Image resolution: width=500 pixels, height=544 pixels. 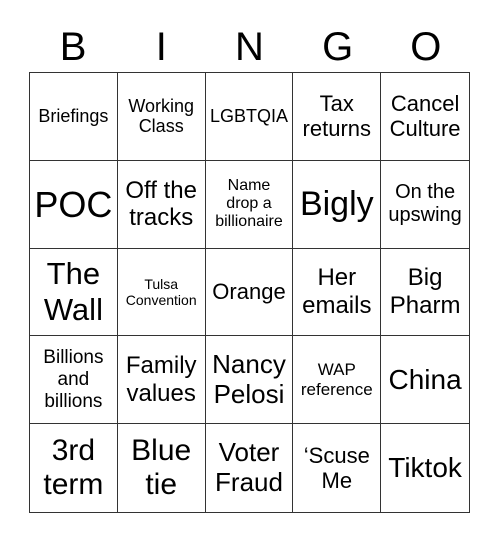 I want to click on cell-text: On the upswing, so click(x=425, y=204).